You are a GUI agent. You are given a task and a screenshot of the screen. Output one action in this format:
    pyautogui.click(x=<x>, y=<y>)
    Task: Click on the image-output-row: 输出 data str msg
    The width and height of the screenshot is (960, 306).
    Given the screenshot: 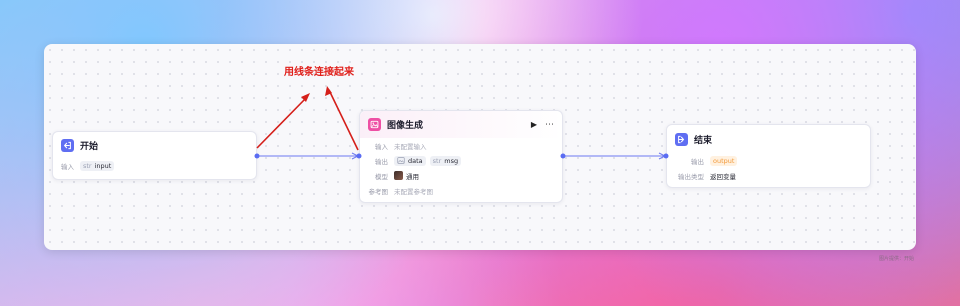 What is the action you would take?
    pyautogui.click(x=463, y=160)
    